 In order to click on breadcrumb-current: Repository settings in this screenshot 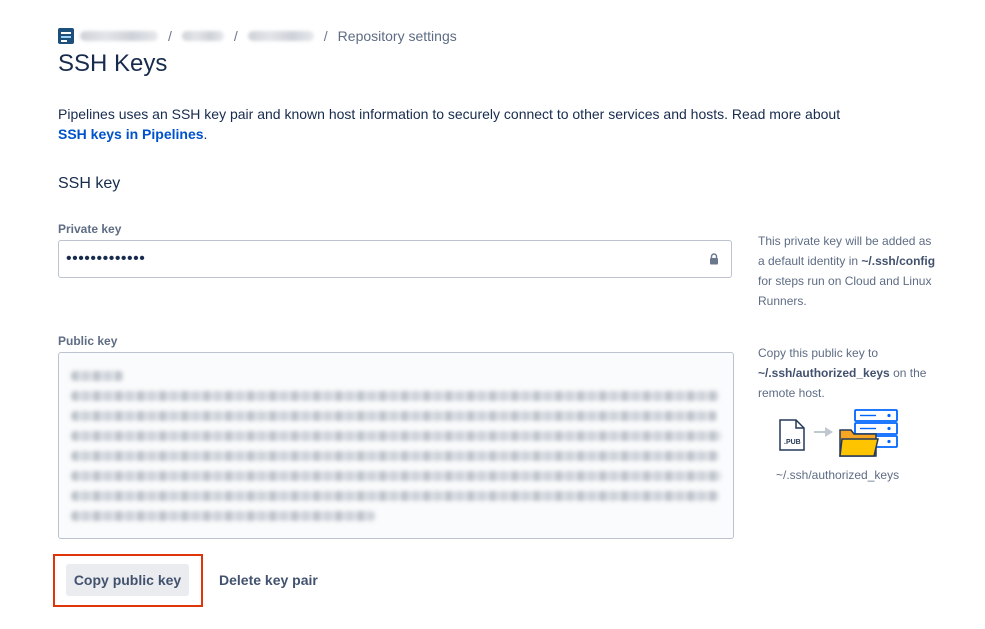, I will do `click(397, 36)`.